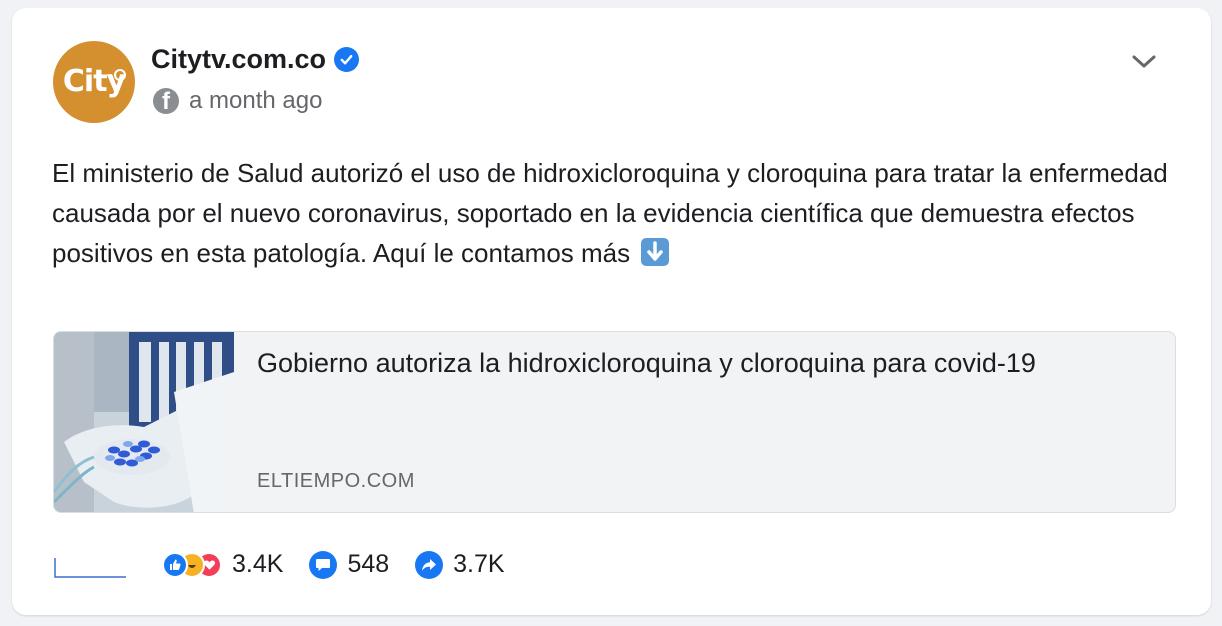 Image resolution: width=1222 pixels, height=626 pixels. What do you see at coordinates (258, 564) in the screenshot?
I see `reactions-count: 3.4K` at bounding box center [258, 564].